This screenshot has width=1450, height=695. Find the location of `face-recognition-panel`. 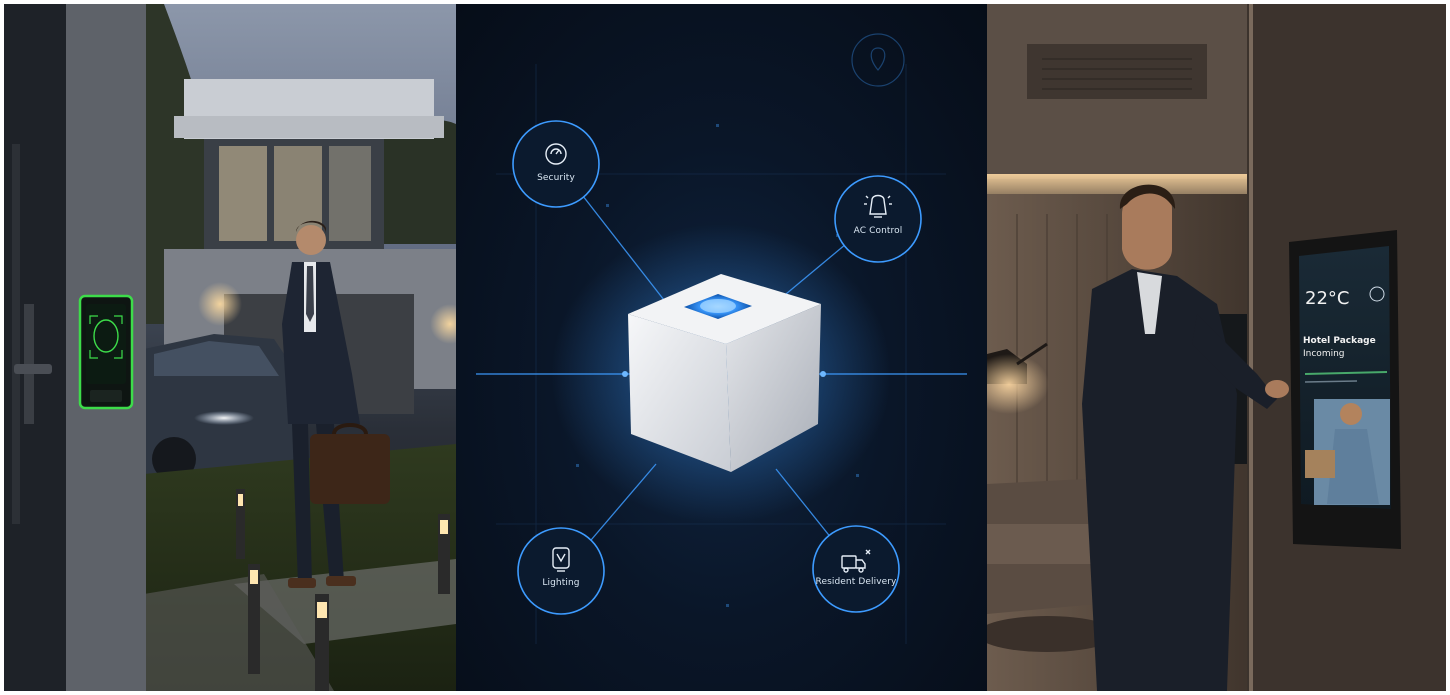

face-recognition-panel is located at coordinates (106, 352).